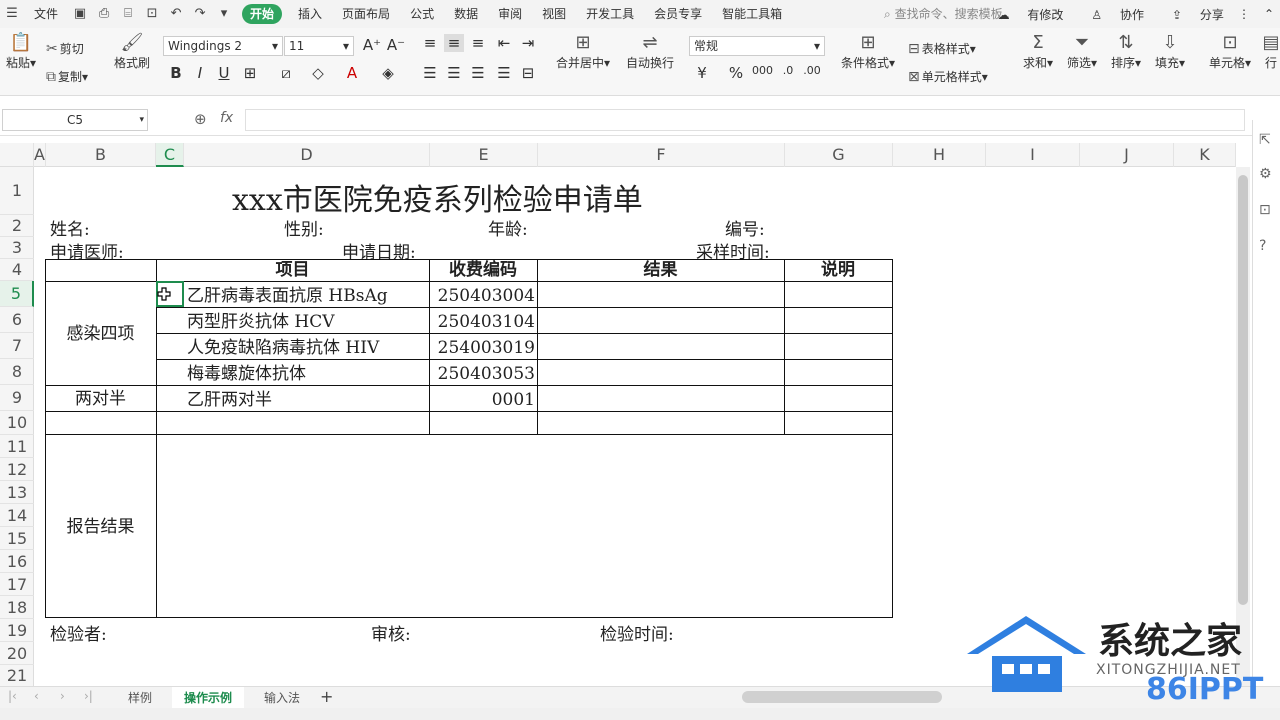 The width and height of the screenshot is (1280, 720). I want to click on name-box: C5 ▾, so click(75, 120).